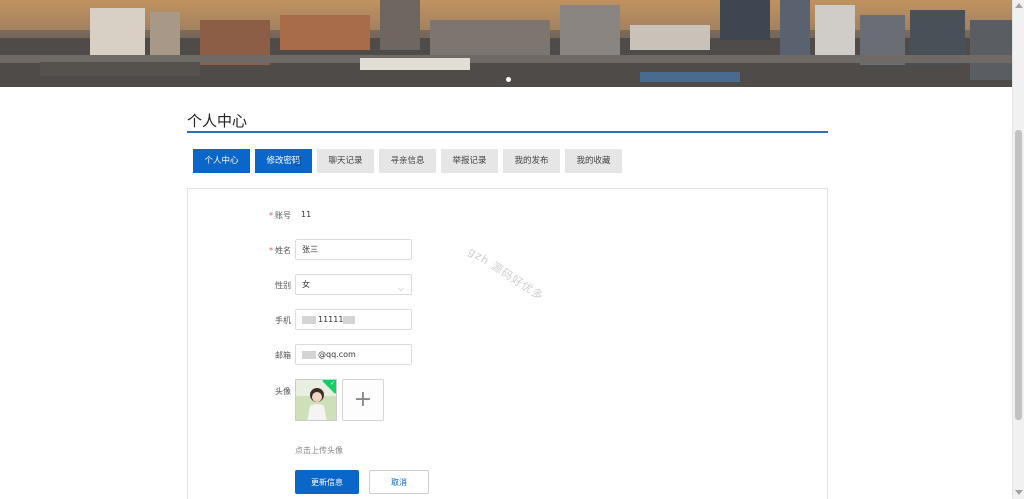  Describe the element at coordinates (1019, 5) in the screenshot. I see `scroll-up-arrow-icon` at that location.